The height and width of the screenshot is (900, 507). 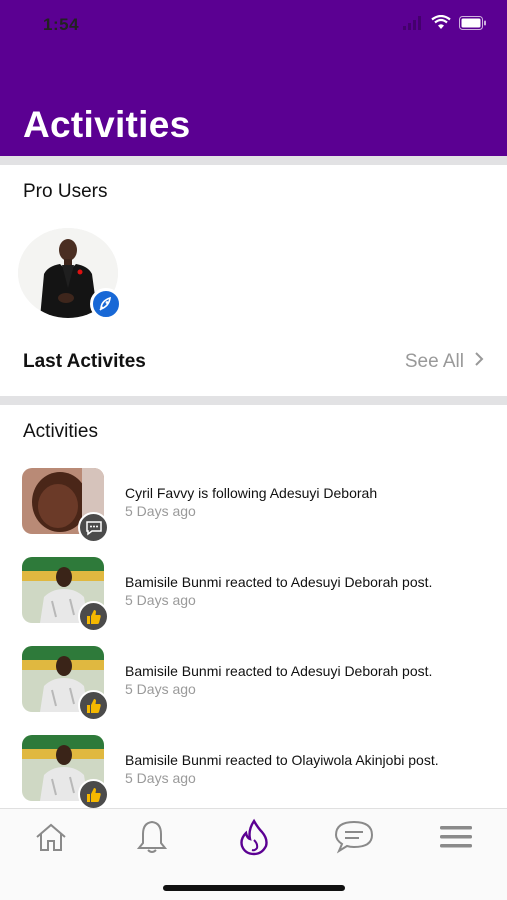 What do you see at coordinates (254, 888) in the screenshot?
I see `home-indicator` at bounding box center [254, 888].